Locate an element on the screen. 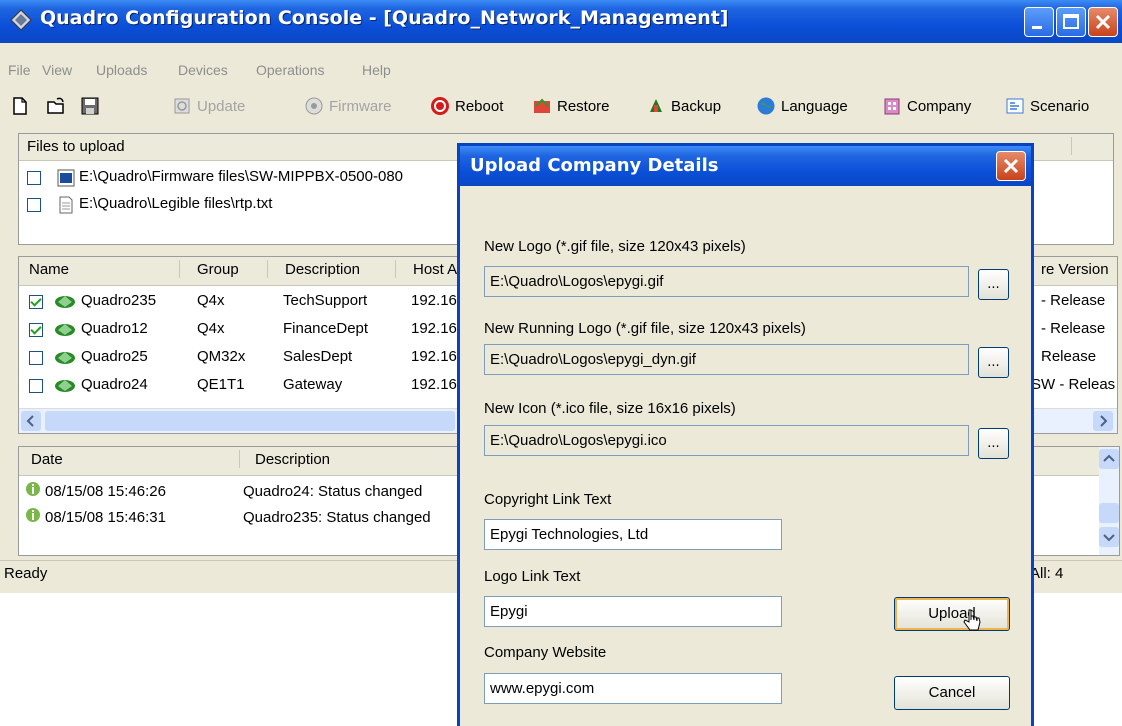 This screenshot has width=1122, height=726. menu-operations: Operations is located at coordinates (290, 70).